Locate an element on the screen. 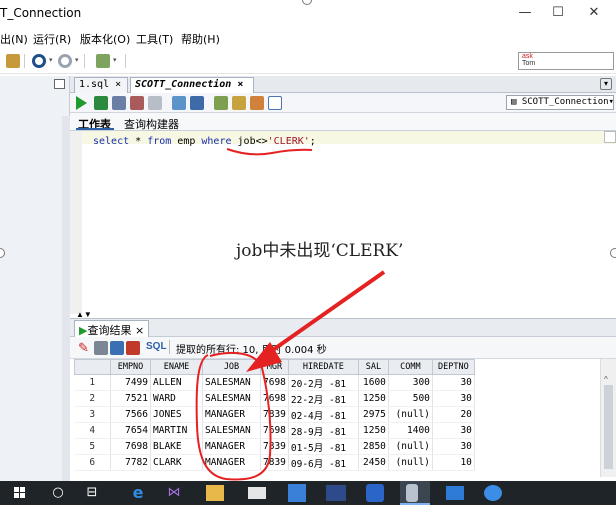 Image resolution: width=616 pixels, height=505 pixels. windows-logo-icon is located at coordinates (16, 489).